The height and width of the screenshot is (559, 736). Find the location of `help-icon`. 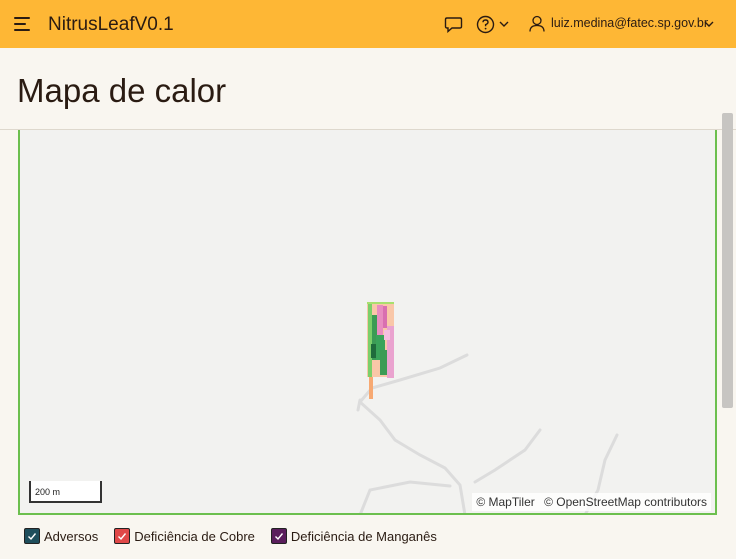

help-icon is located at coordinates (485, 24).